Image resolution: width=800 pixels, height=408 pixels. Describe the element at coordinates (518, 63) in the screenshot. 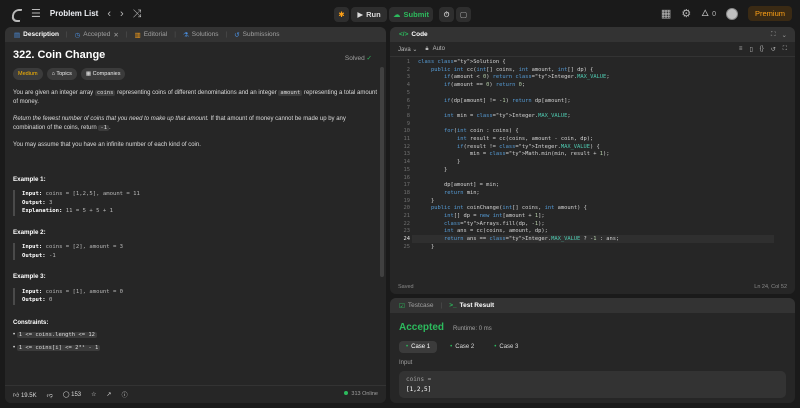

I see `code-line: class class="ty">Solution {` at that location.